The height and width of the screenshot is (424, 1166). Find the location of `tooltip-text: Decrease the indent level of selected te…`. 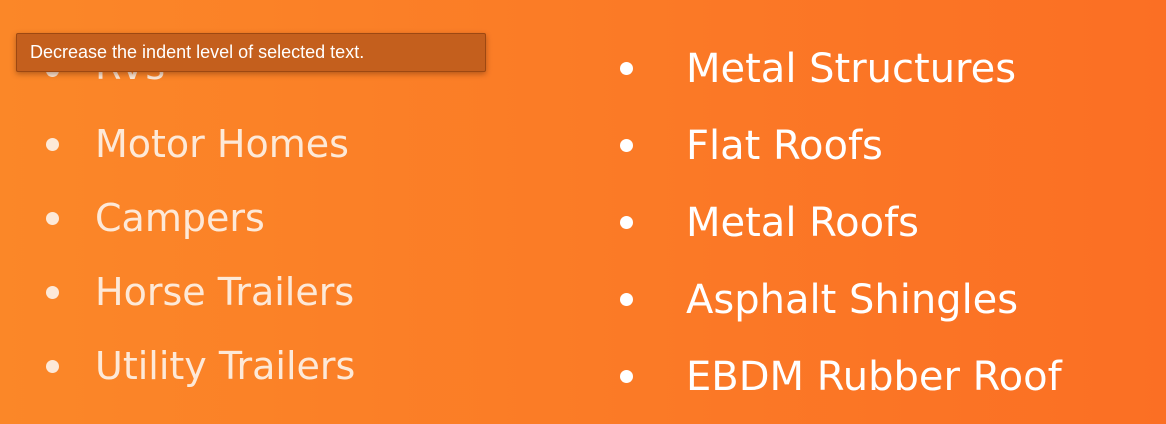

tooltip-text: Decrease the indent level of selected te… is located at coordinates (197, 52).